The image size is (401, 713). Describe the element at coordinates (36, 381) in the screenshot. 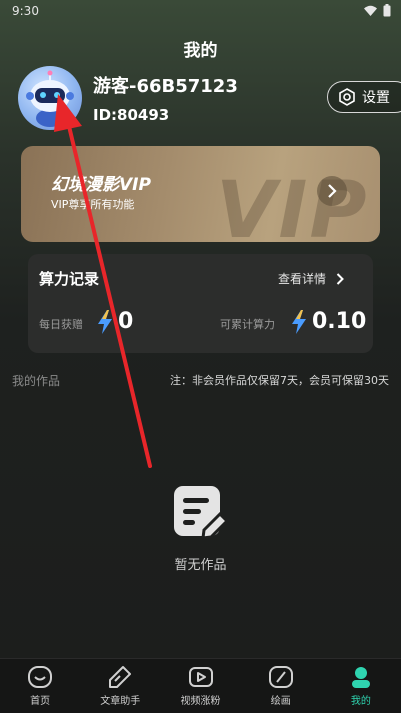

I see `works-label: 我的作品` at that location.